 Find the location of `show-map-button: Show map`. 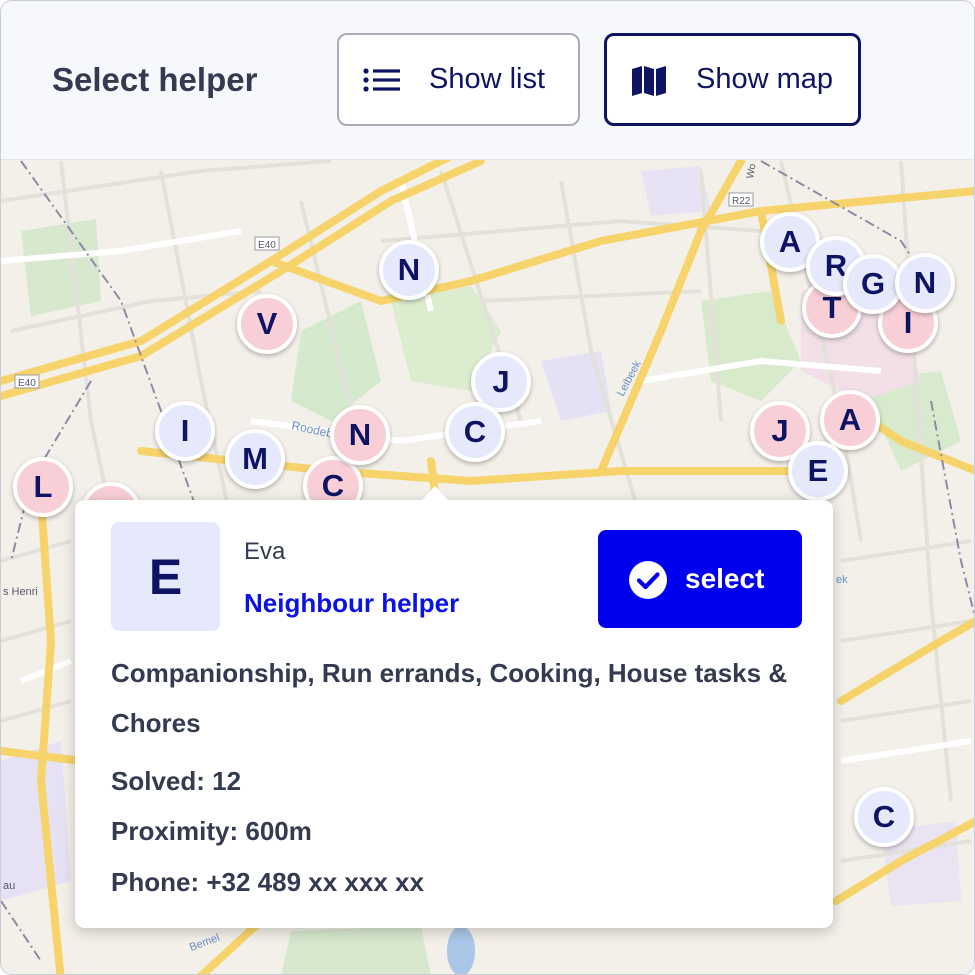

show-map-button: Show map is located at coordinates (732, 79).